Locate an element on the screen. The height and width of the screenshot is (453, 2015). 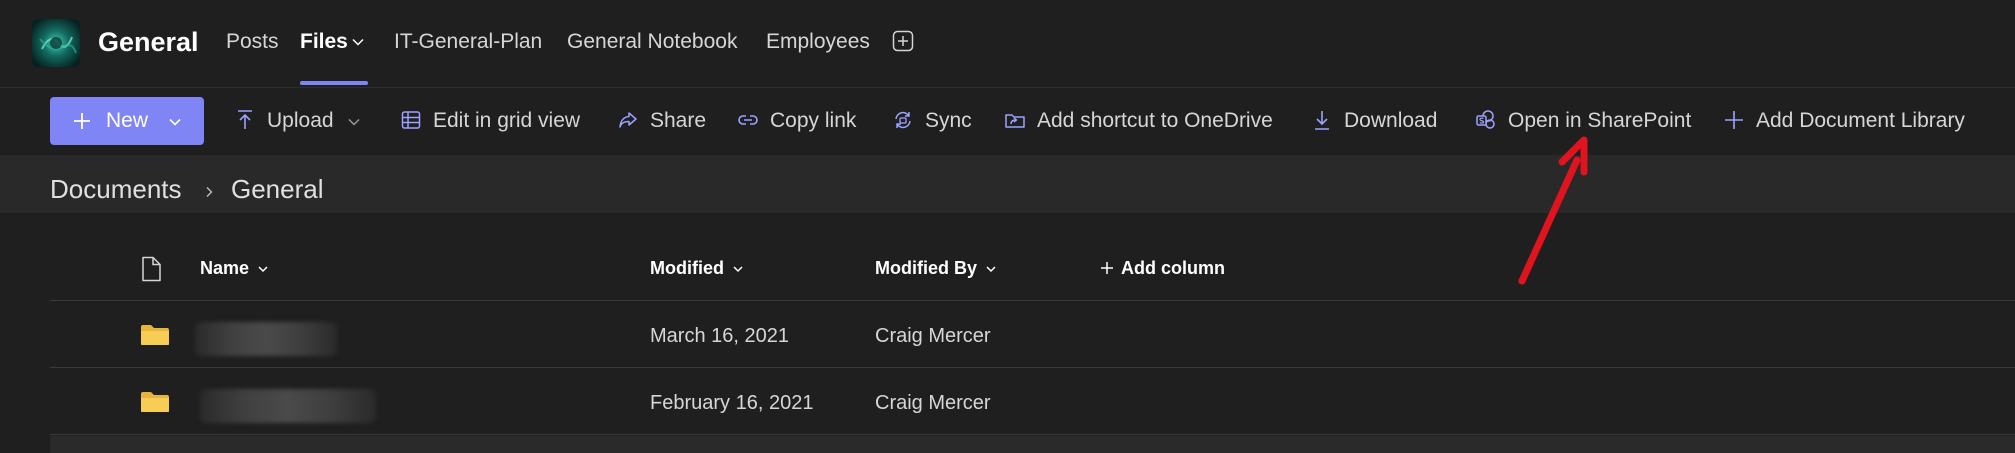
tab-employees: Employees is located at coordinates (818, 42).